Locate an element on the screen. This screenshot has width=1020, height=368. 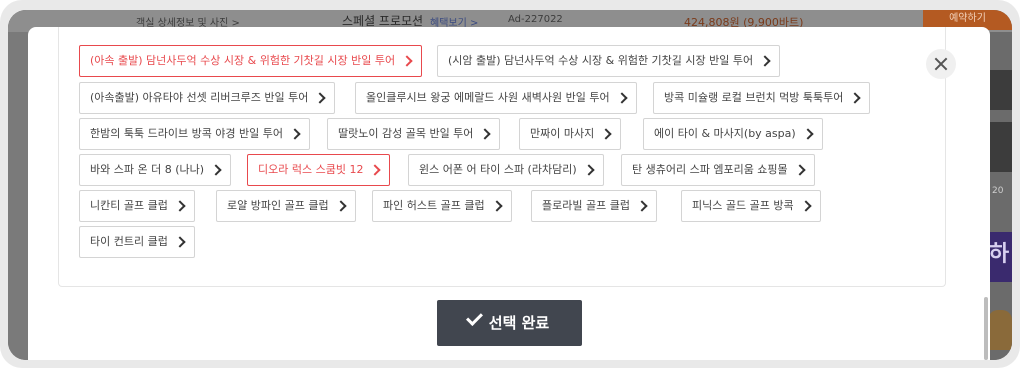
option-chip: (시암 출발) 담넌사두억 수상 시장 & 위험한 기찻길 시장 반일 투어 is located at coordinates (609, 61).